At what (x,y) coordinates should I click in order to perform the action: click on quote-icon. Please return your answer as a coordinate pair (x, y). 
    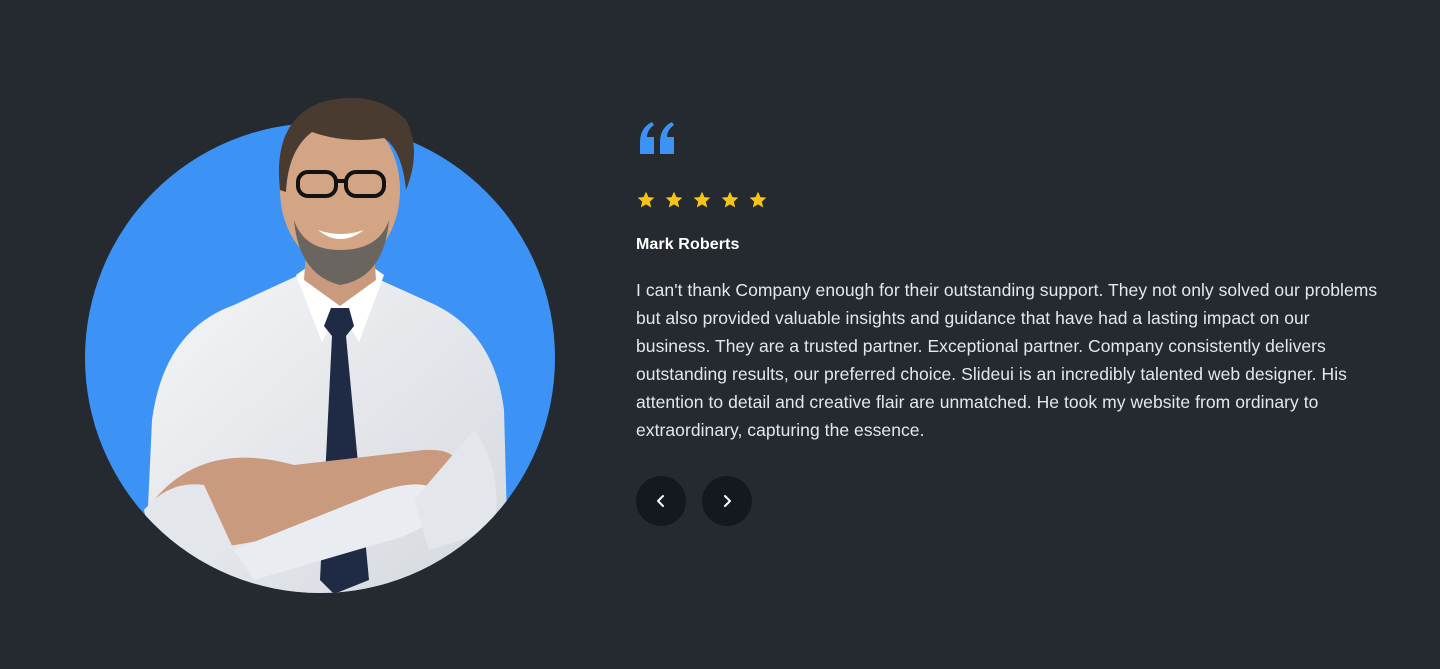
    Looking at the image, I should click on (657, 138).